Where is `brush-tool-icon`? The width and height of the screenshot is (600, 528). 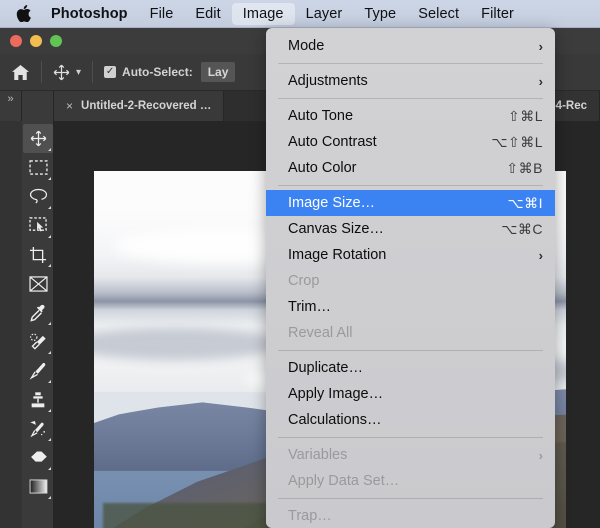
brush-tool-icon is located at coordinates (37, 371).